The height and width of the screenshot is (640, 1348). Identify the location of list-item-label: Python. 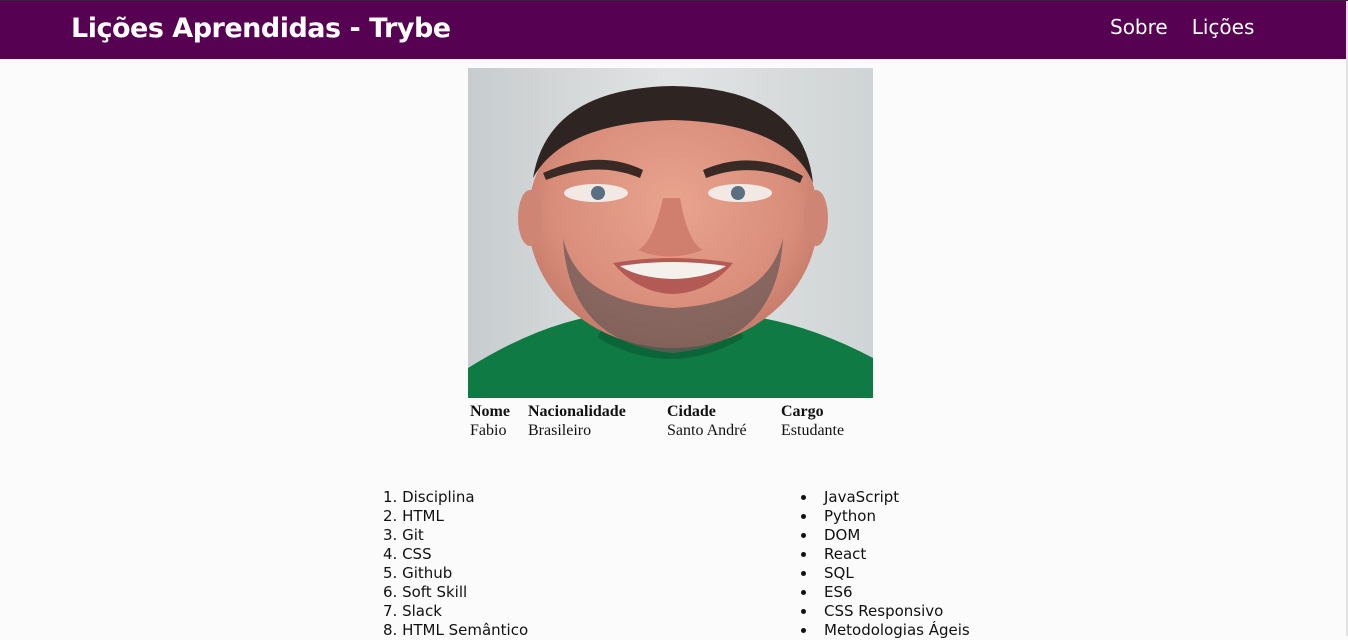
(850, 516).